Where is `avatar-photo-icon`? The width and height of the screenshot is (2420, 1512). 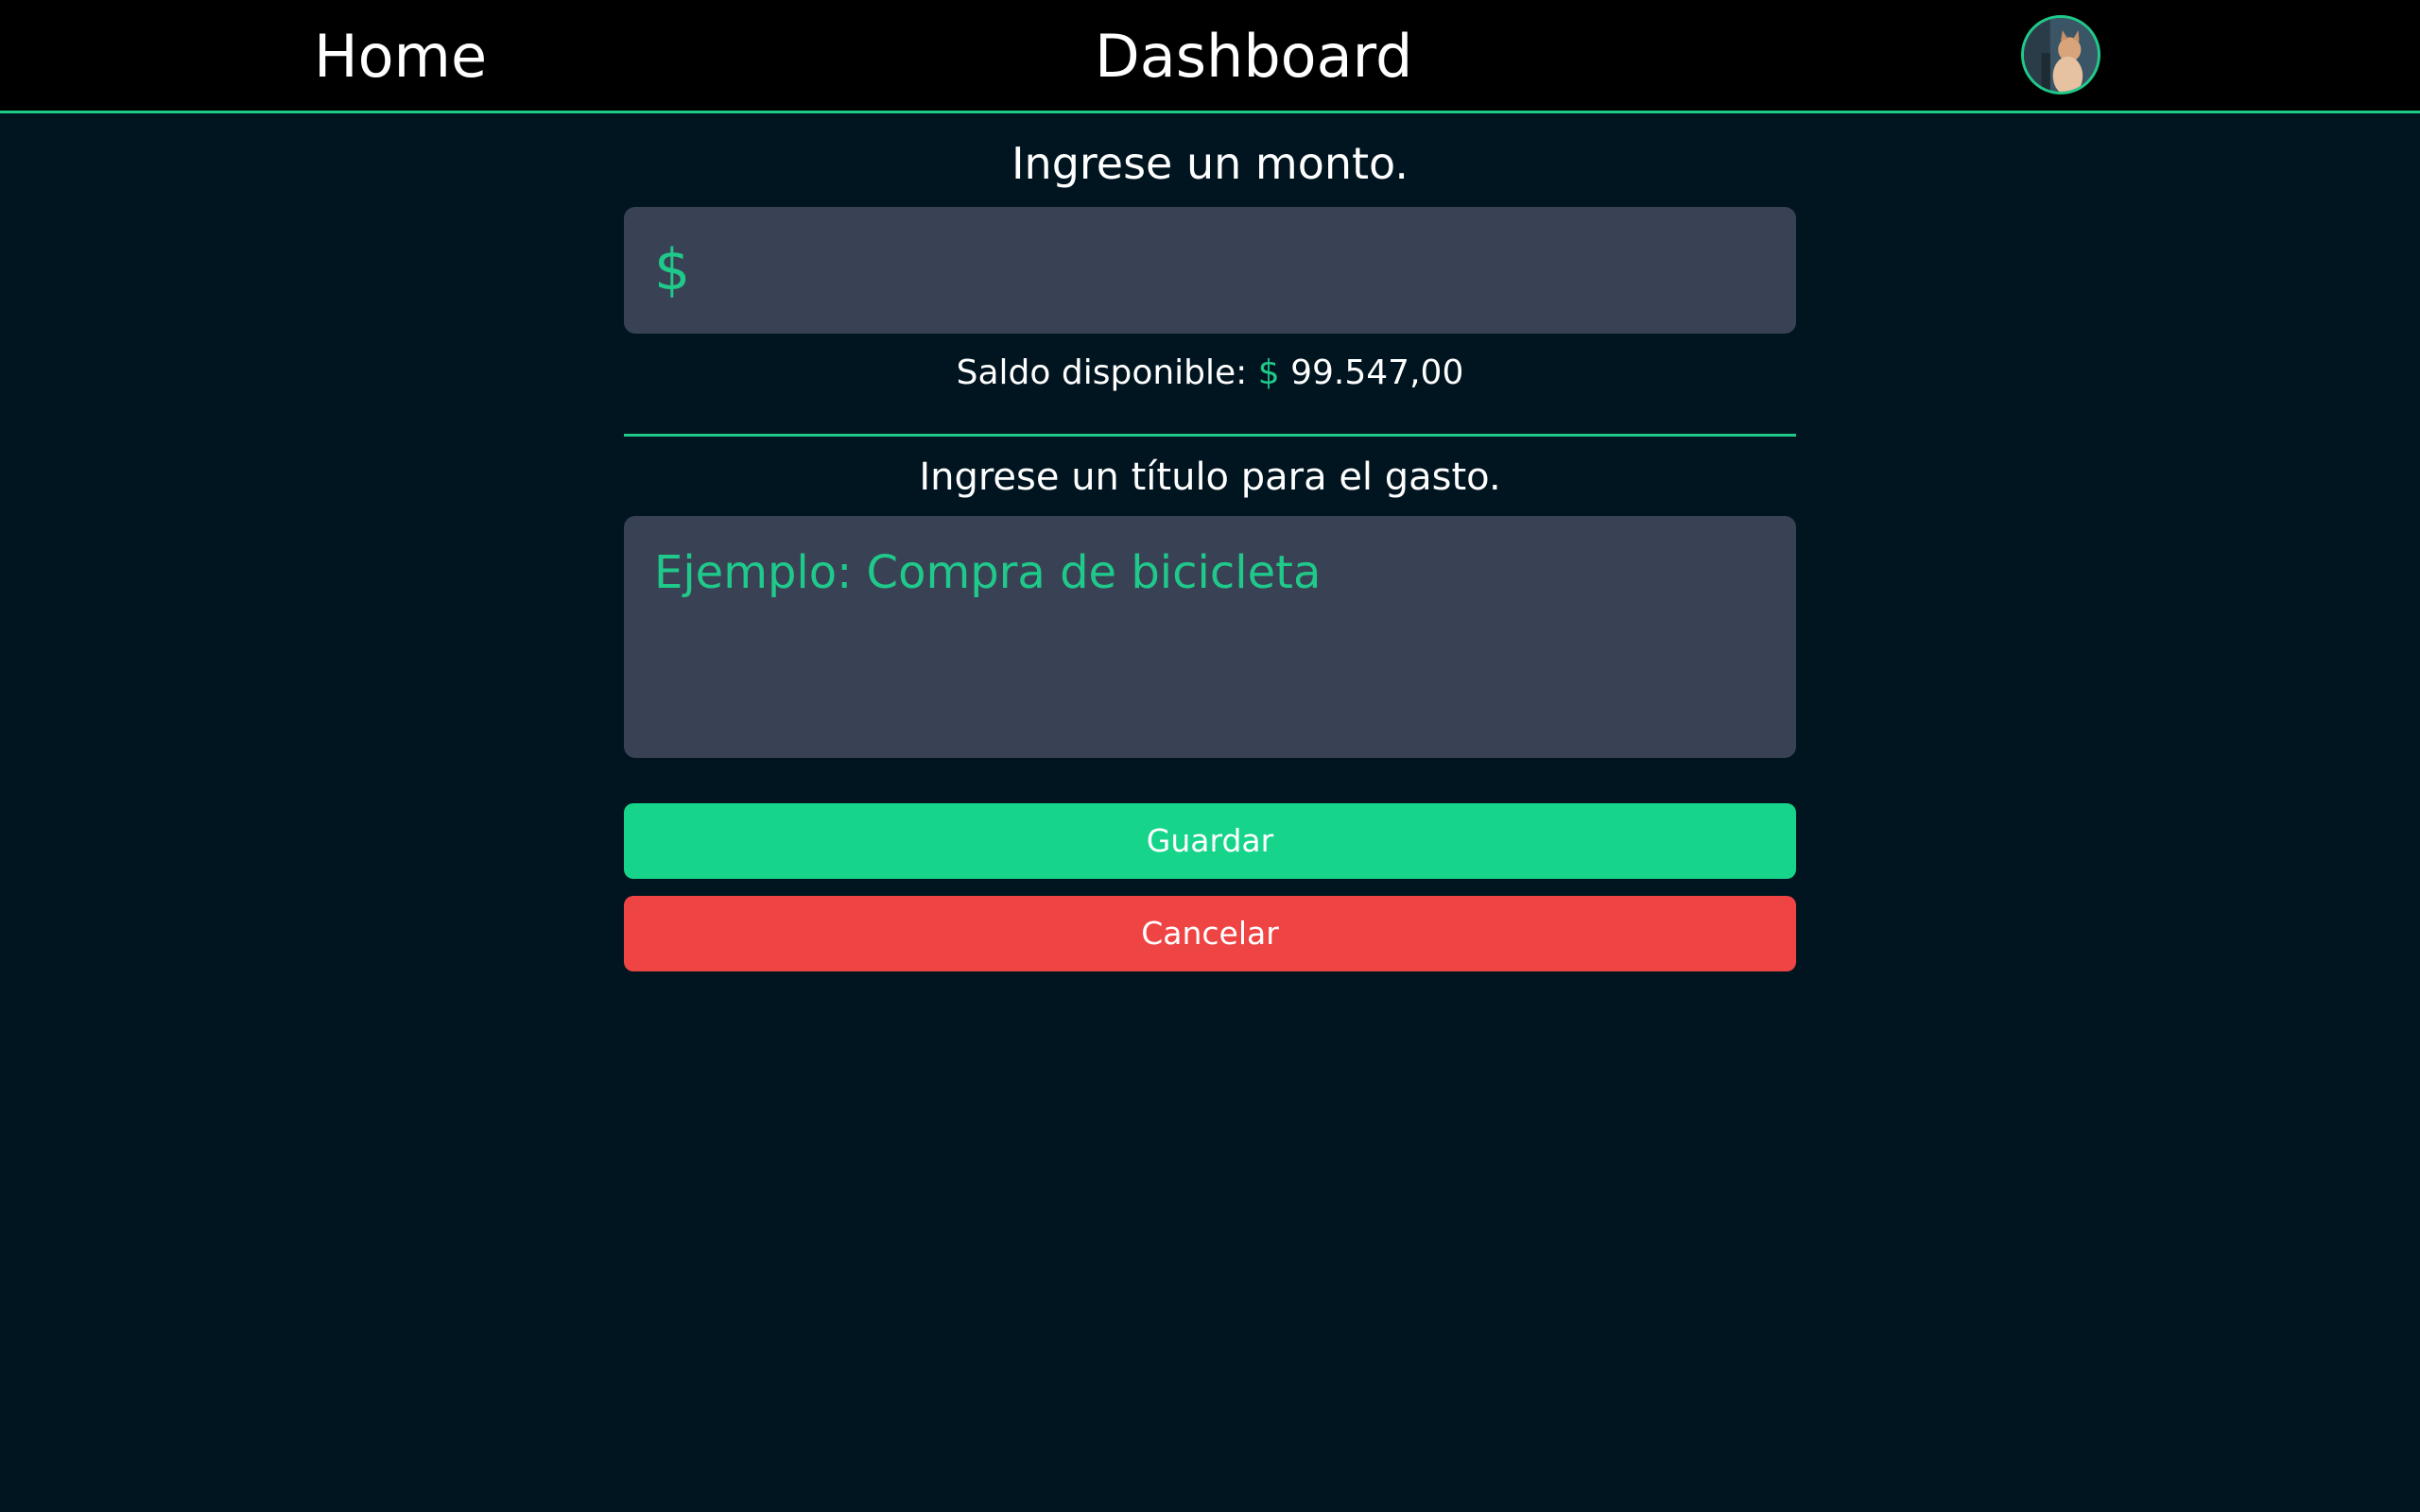 avatar-photo-icon is located at coordinates (2061, 55).